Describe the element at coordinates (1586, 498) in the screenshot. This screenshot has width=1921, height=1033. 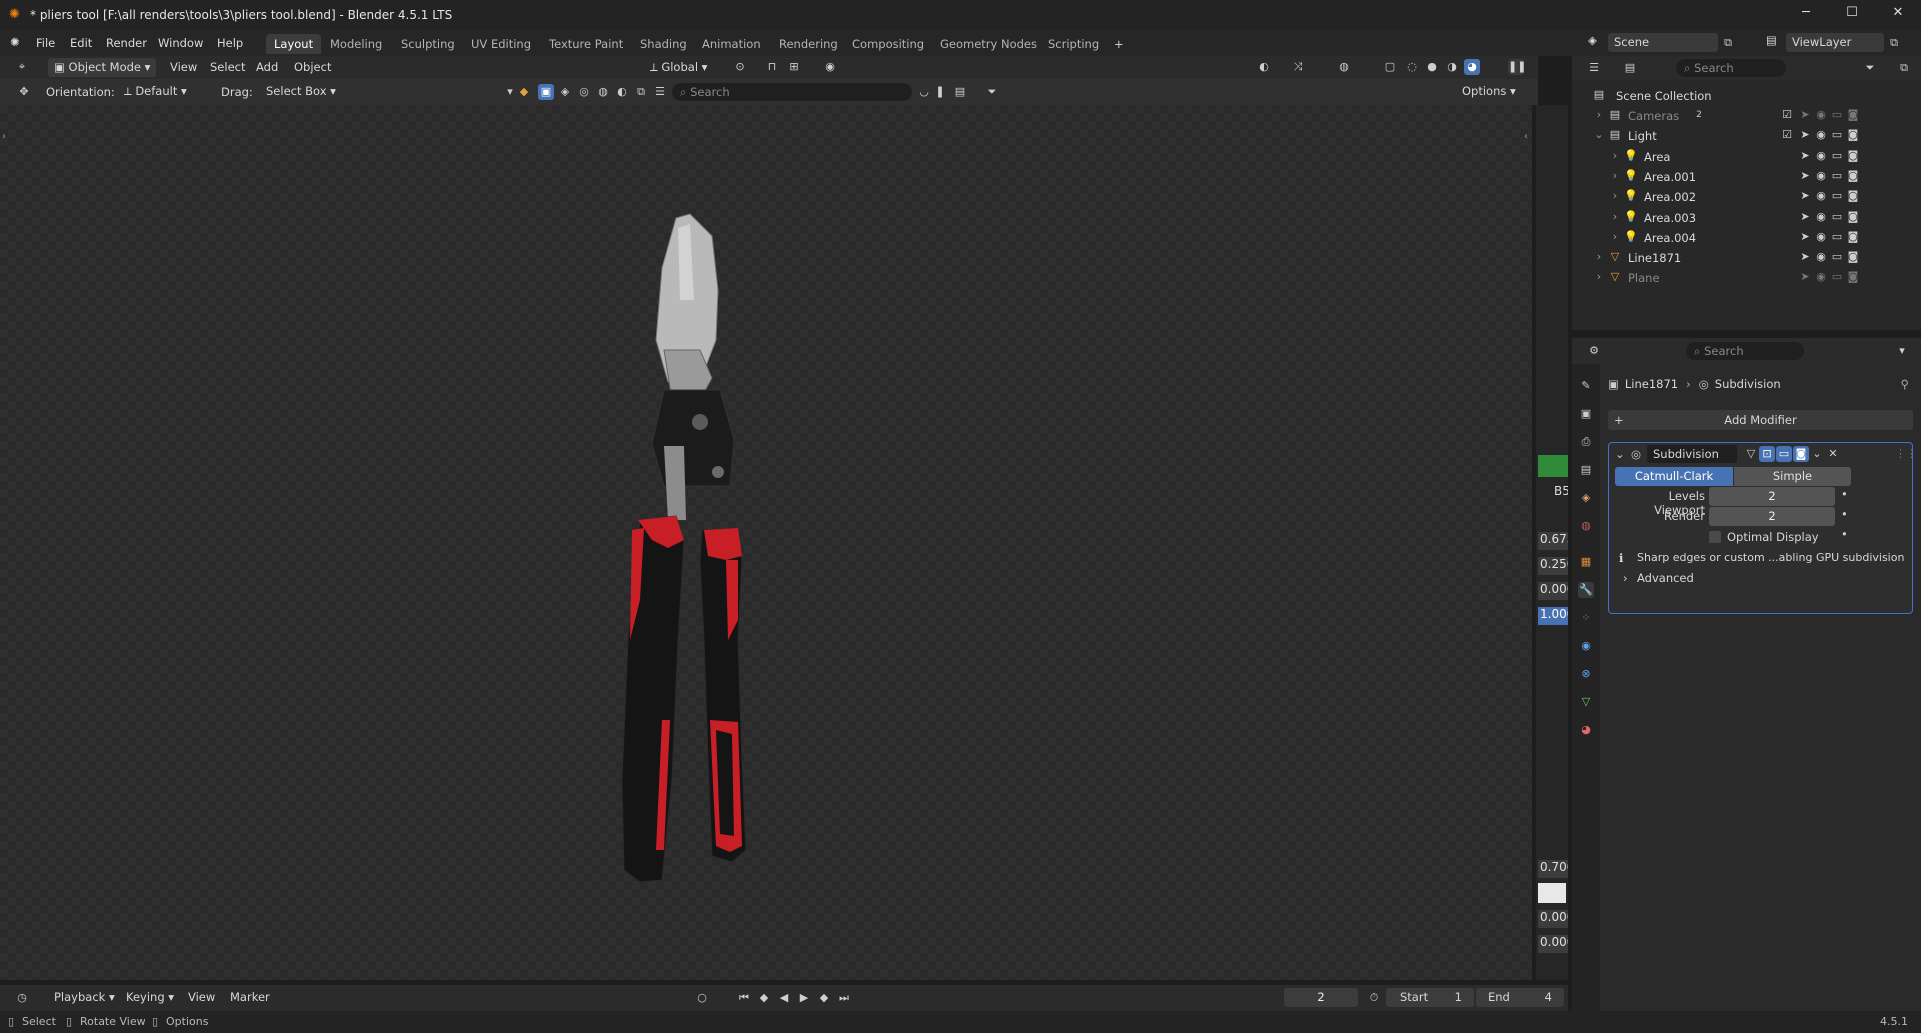
I see `scene-tab-icon: ◈` at that location.